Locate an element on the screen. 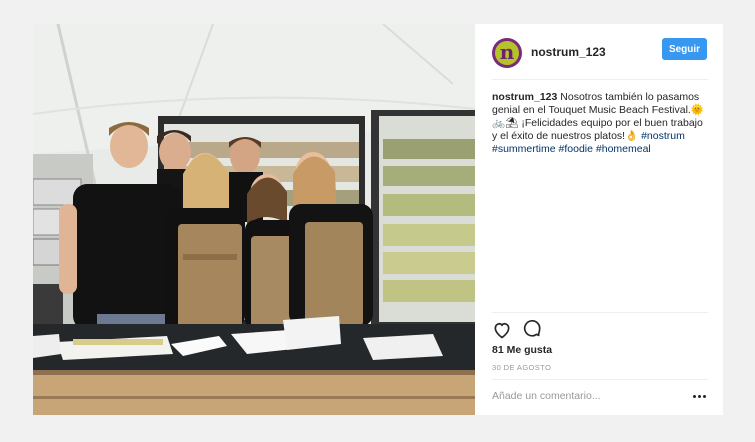 This screenshot has height=442, width=755. likes-count: 81 Me gusta is located at coordinates (522, 350).